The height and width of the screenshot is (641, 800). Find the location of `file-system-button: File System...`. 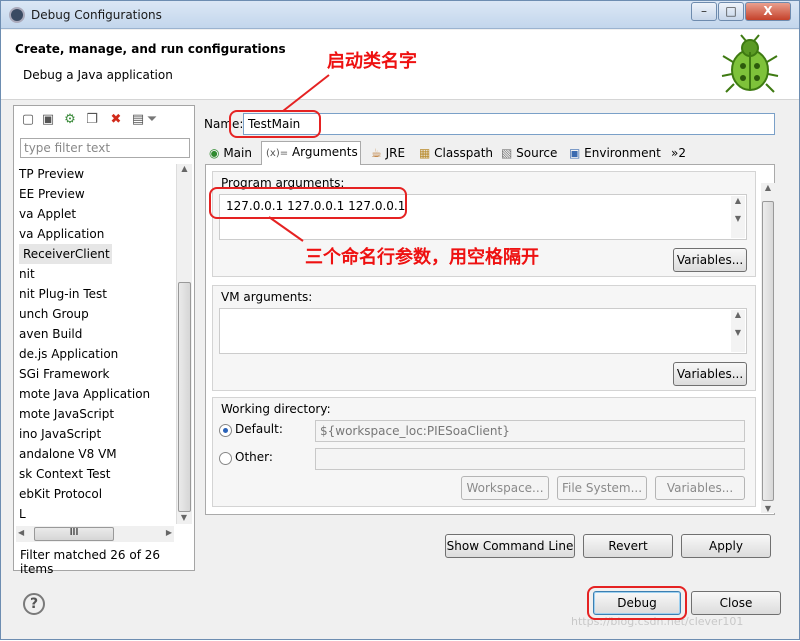

file-system-button: File System... is located at coordinates (602, 488).